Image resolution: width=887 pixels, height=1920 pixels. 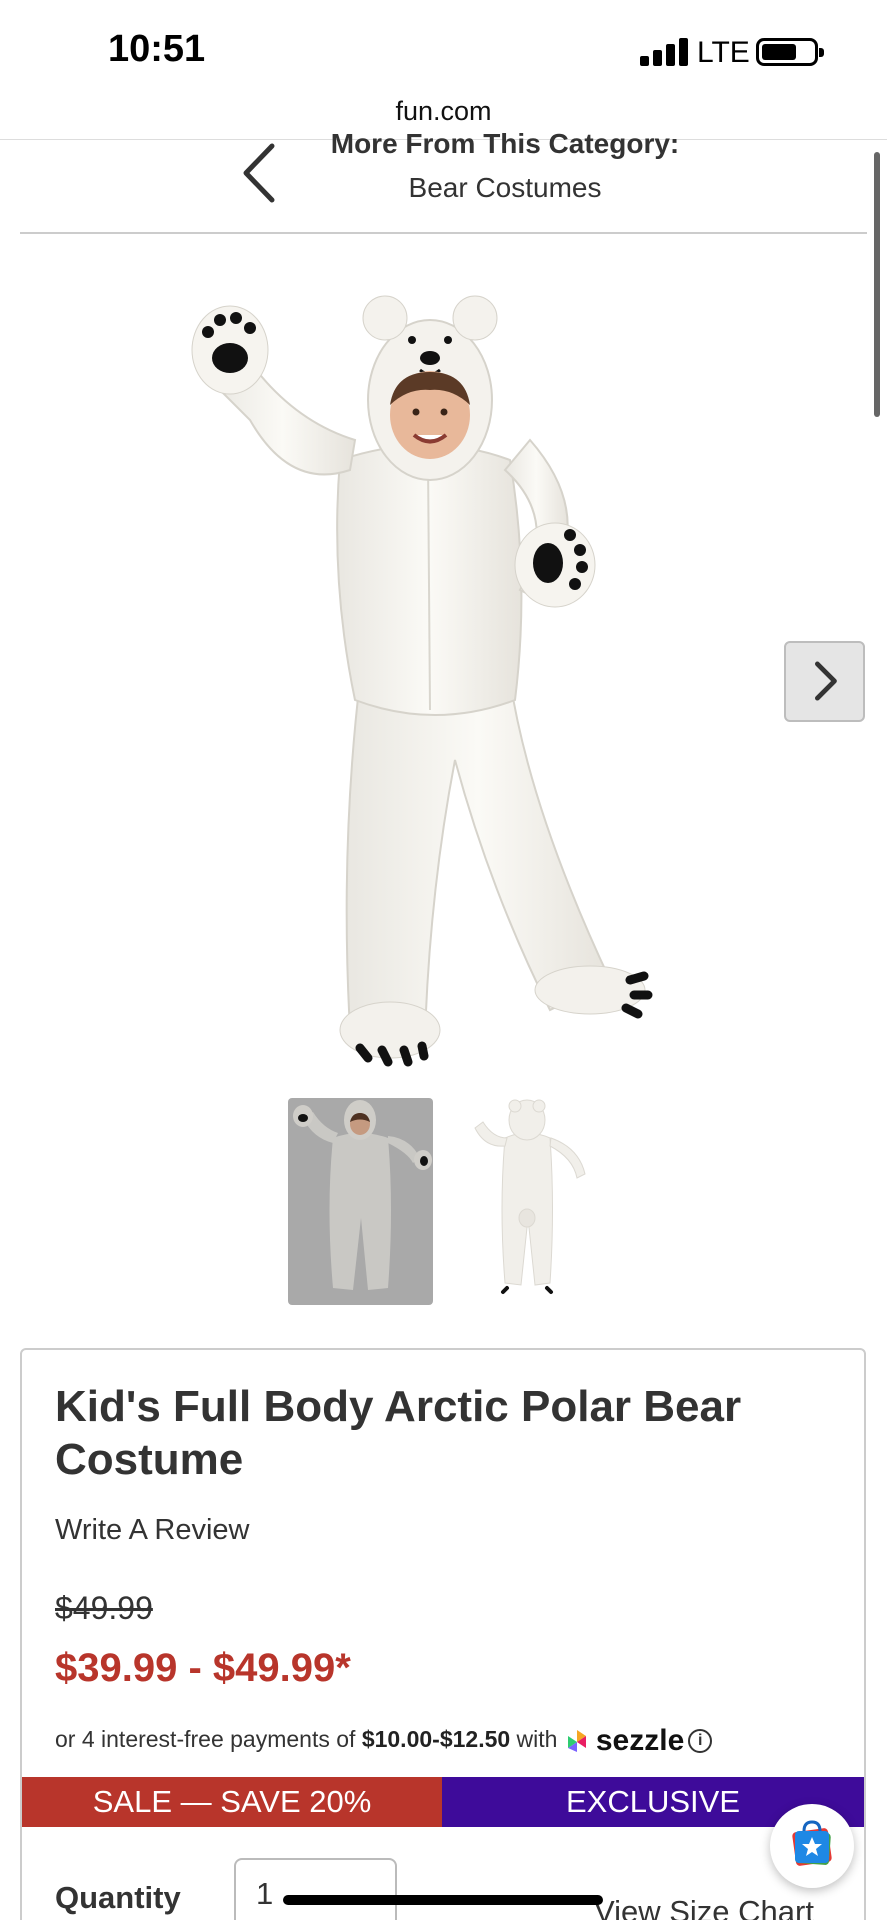 What do you see at coordinates (505, 143) in the screenshot?
I see `category-heading: More From This Category:` at bounding box center [505, 143].